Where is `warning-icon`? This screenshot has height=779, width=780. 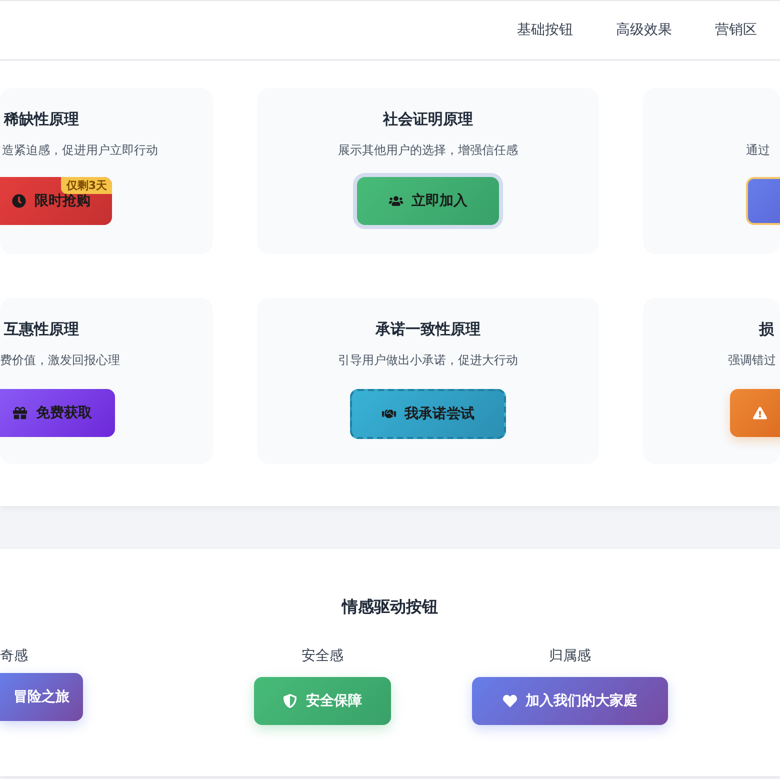 warning-icon is located at coordinates (760, 413).